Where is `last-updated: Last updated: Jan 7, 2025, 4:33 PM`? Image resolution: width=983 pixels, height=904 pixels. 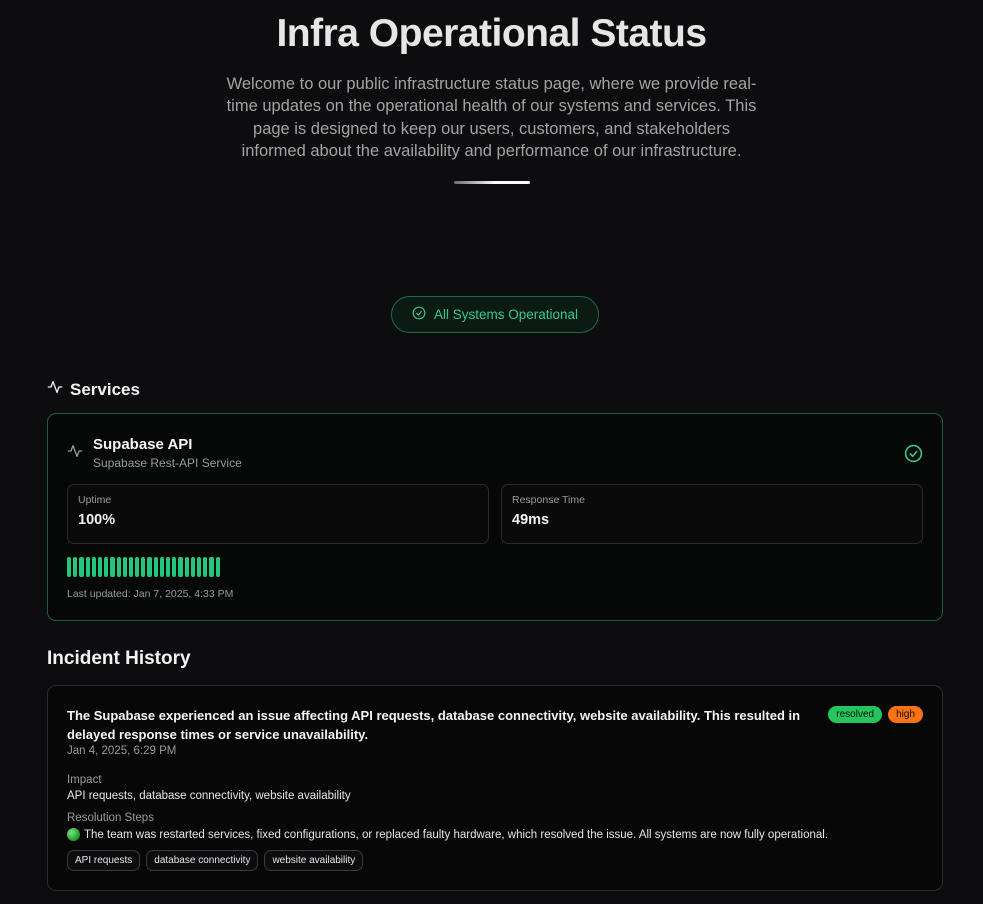
last-updated: Last updated: Jan 7, 2025, 4:33 PM is located at coordinates (150, 594).